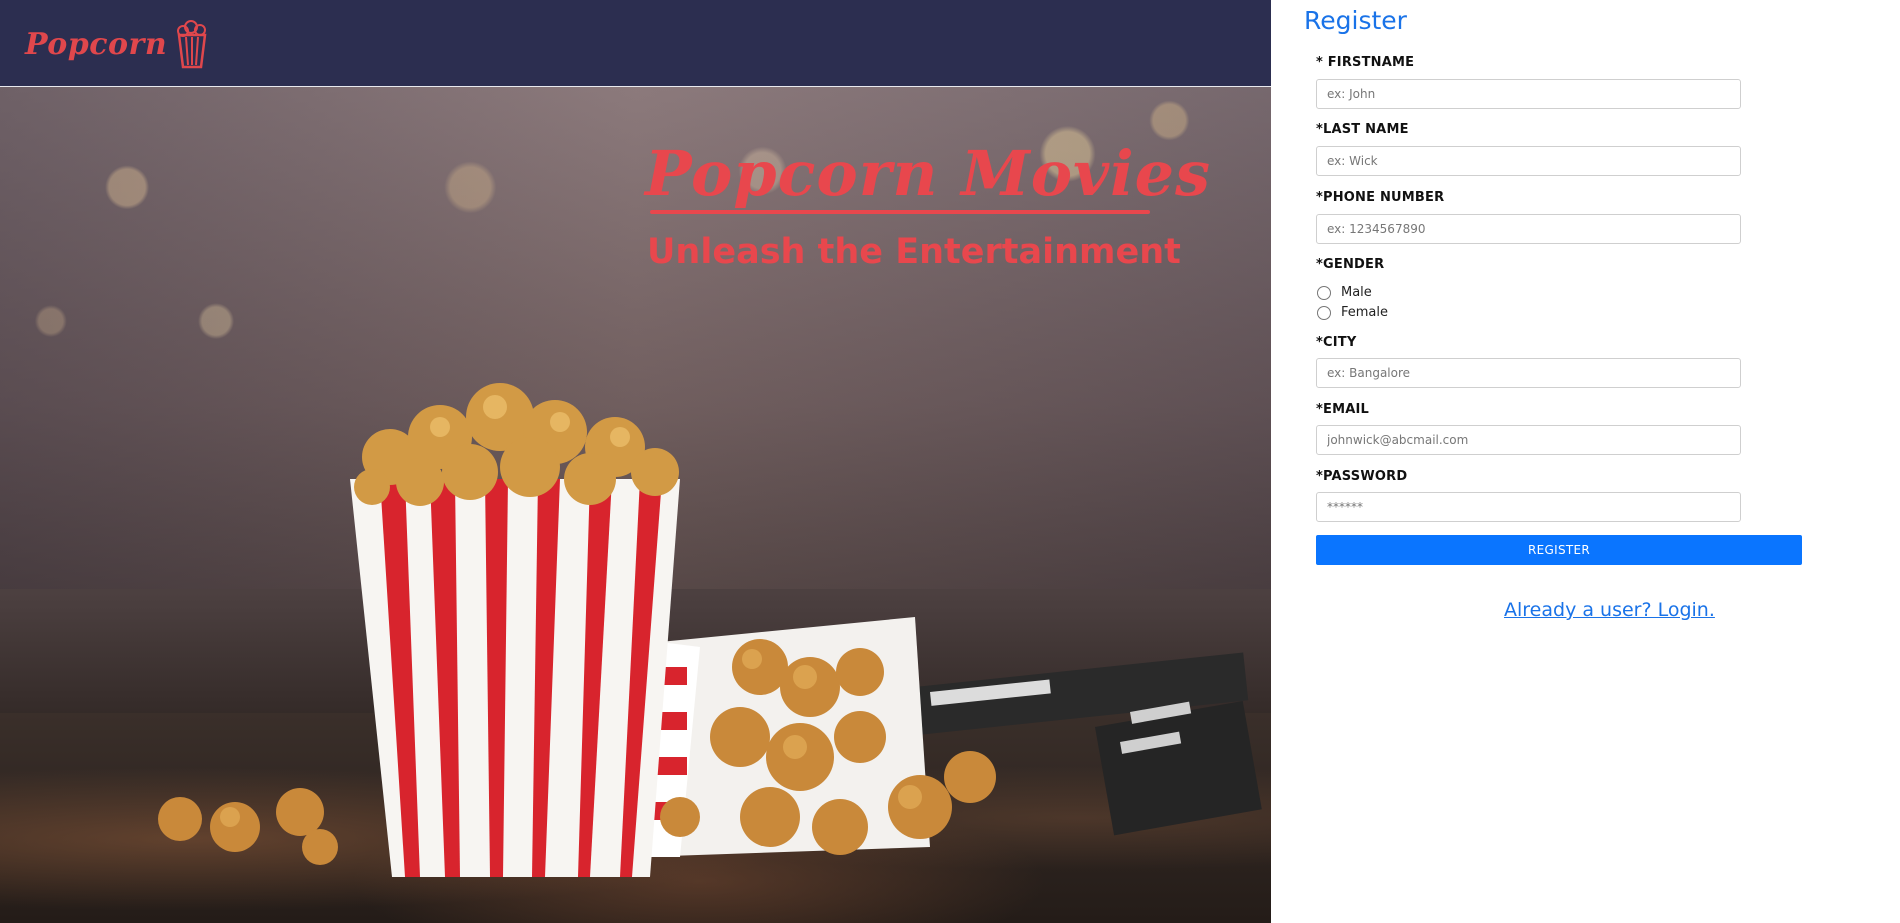  What do you see at coordinates (1362, 476) in the screenshot?
I see `password-label: *PASSWORD` at bounding box center [1362, 476].